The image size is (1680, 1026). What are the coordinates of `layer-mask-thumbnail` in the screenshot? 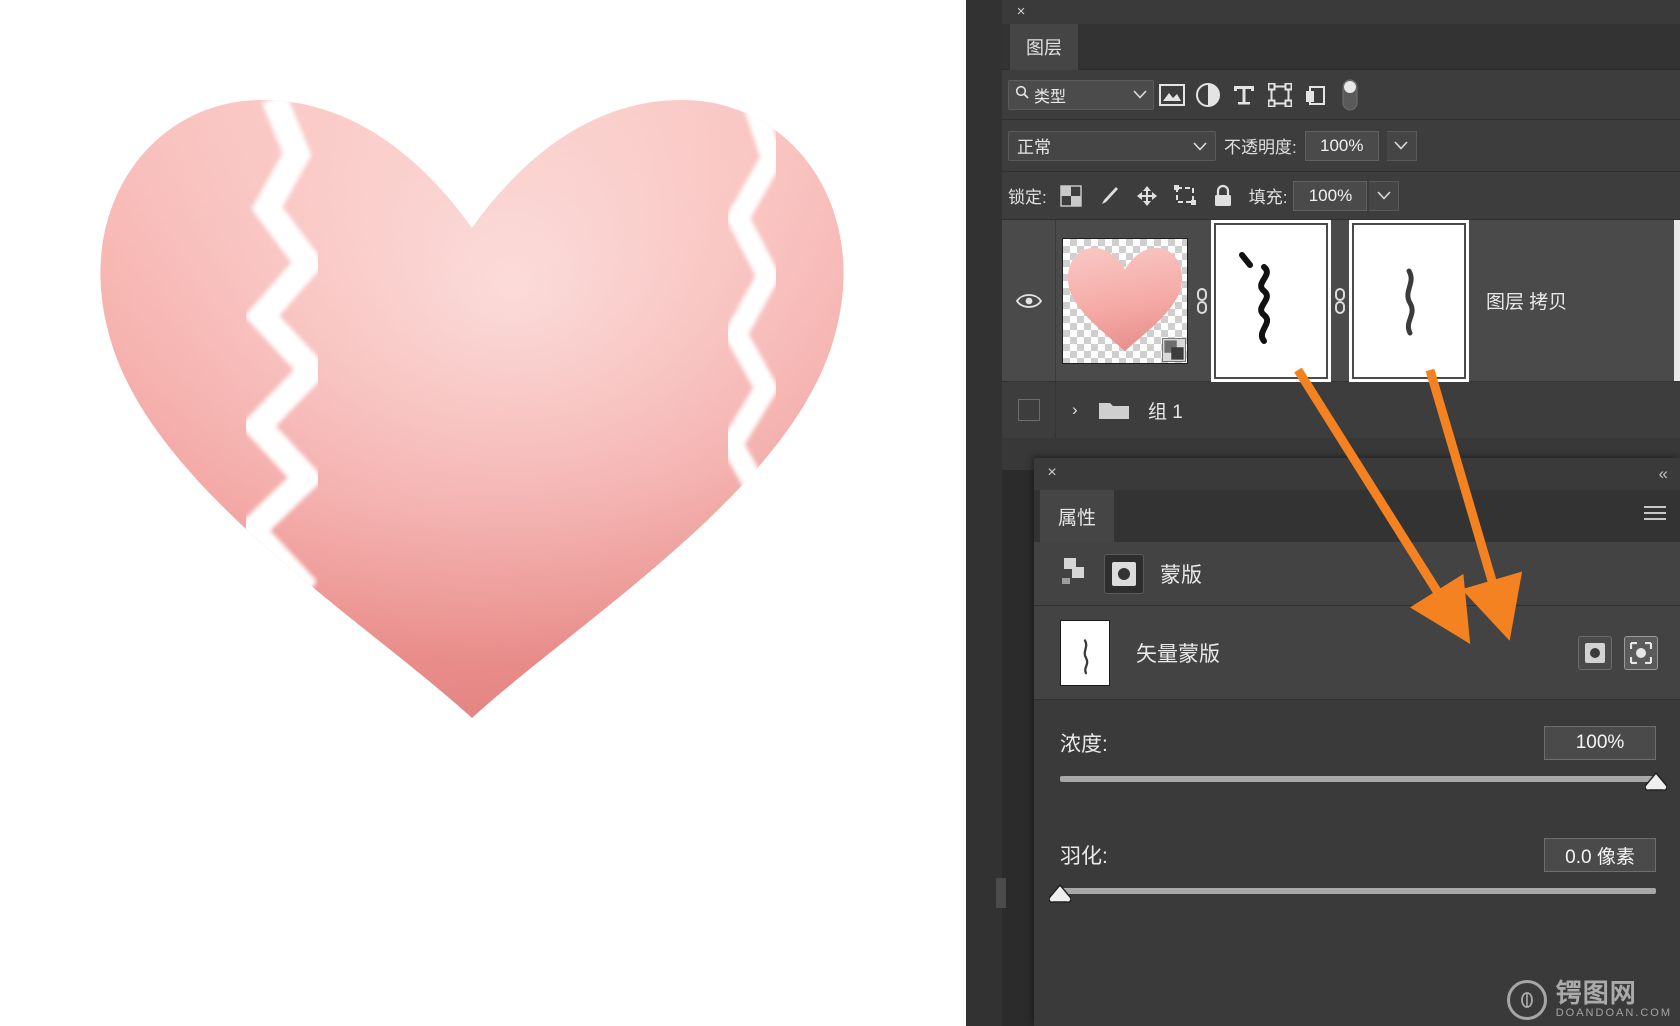 It's located at (1271, 300).